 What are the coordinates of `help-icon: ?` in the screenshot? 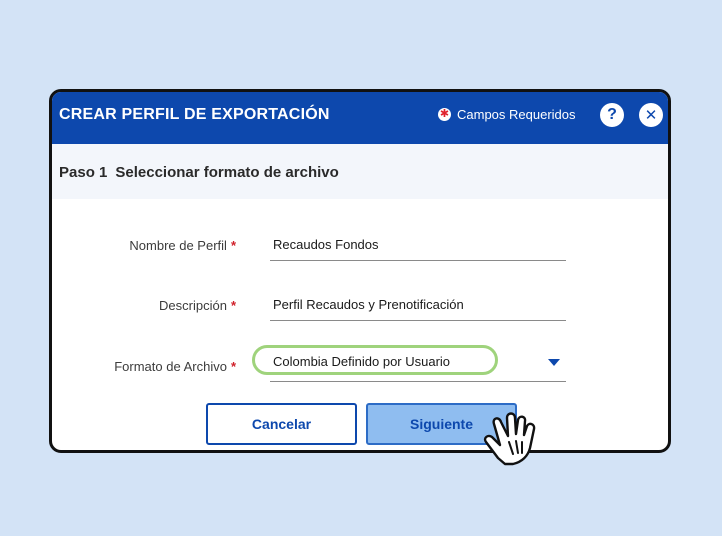 It's located at (612, 115).